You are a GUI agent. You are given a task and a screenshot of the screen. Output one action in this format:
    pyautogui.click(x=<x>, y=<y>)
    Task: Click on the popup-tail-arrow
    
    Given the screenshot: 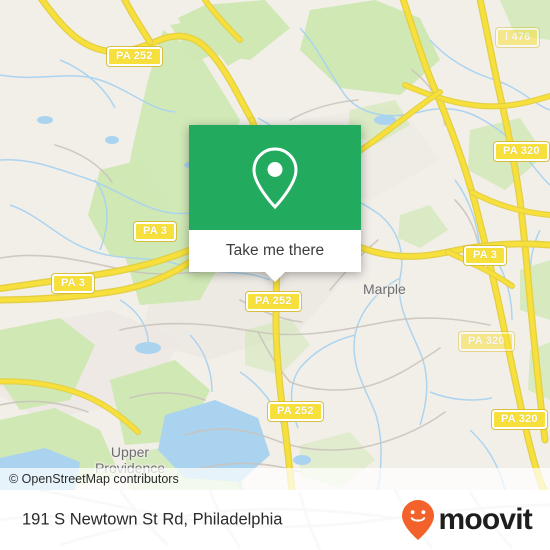 What is the action you would take?
    pyautogui.click(x=275, y=276)
    